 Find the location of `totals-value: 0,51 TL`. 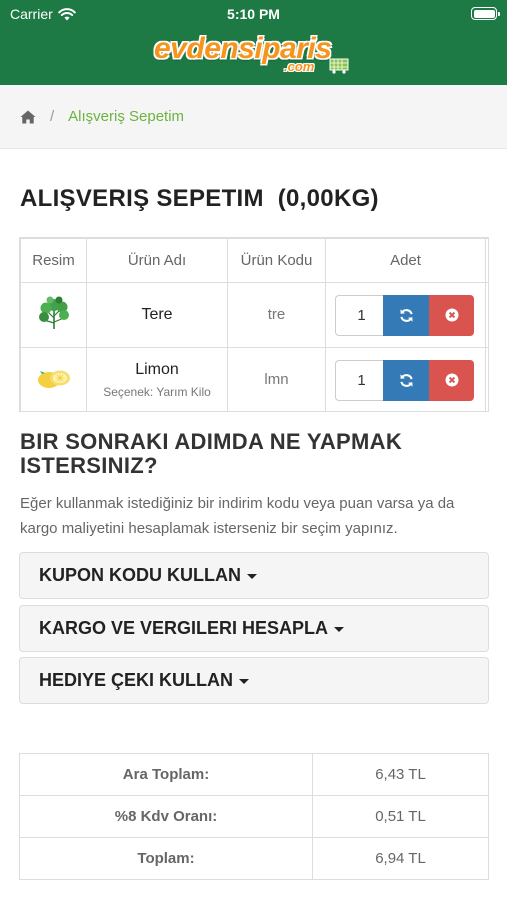

totals-value: 0,51 TL is located at coordinates (400, 816).